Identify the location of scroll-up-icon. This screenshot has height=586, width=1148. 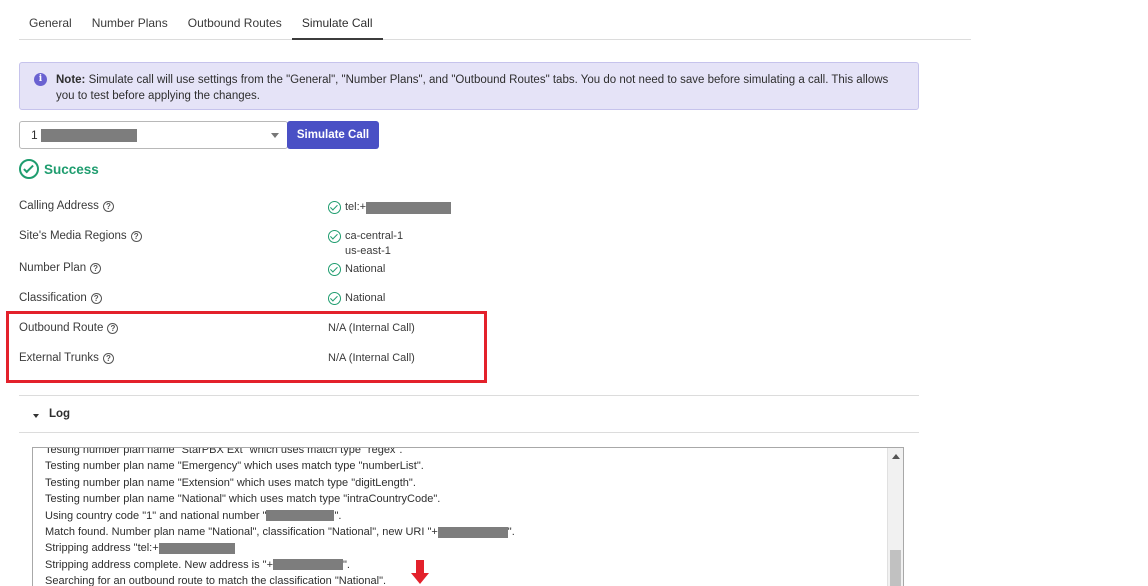
(896, 456).